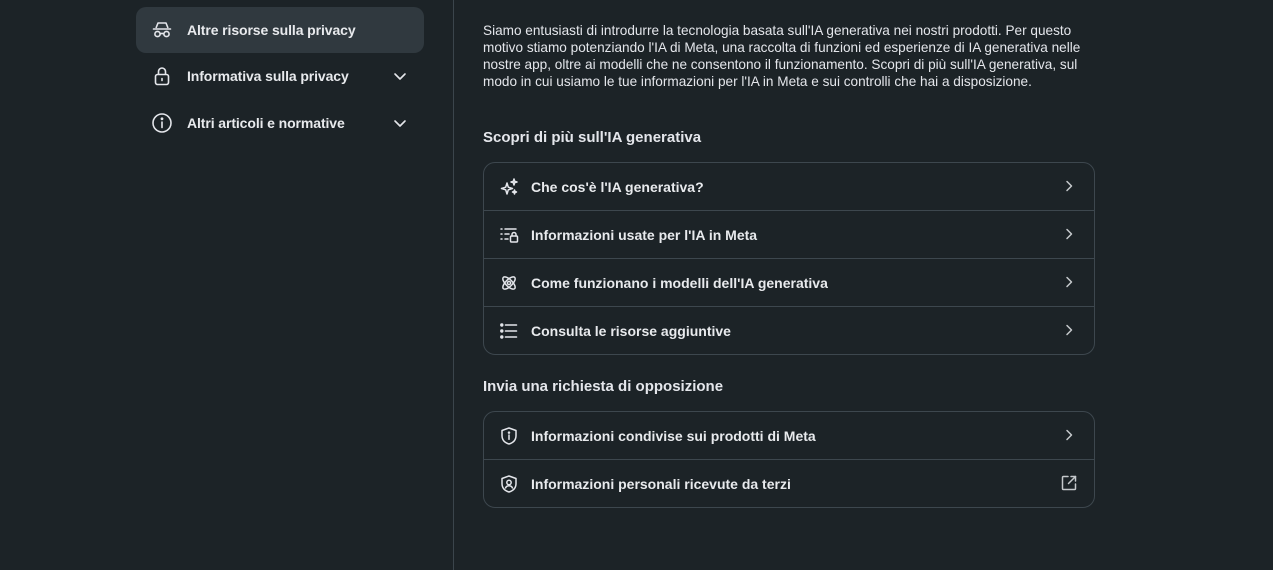 This screenshot has width=1273, height=570. I want to click on sidebar-item-label: Informativa sulla privacy, so click(268, 76).